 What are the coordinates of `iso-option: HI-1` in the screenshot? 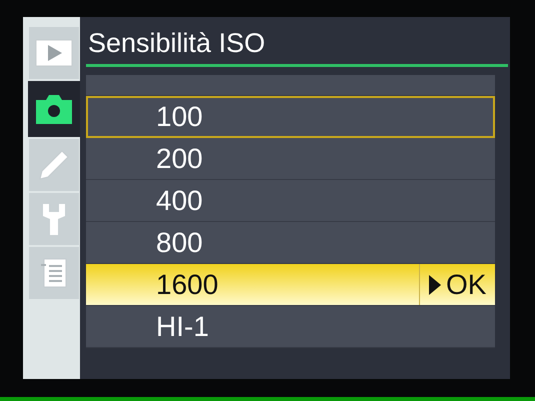 It's located at (290, 327).